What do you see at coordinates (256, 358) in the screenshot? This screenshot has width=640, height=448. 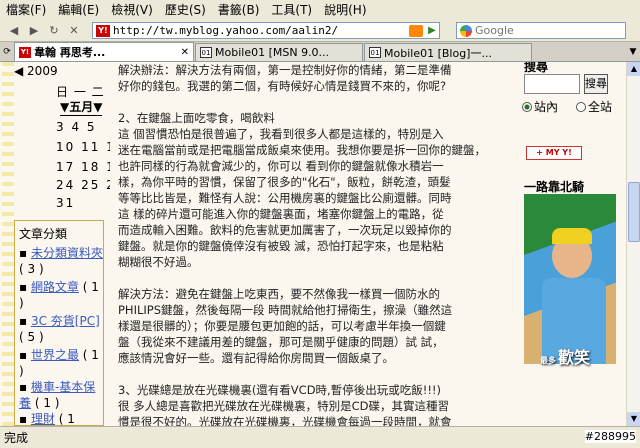 I see `article-line: 應該情況會好一些。還有記得給你房間買一個飯桌了。` at bounding box center [256, 358].